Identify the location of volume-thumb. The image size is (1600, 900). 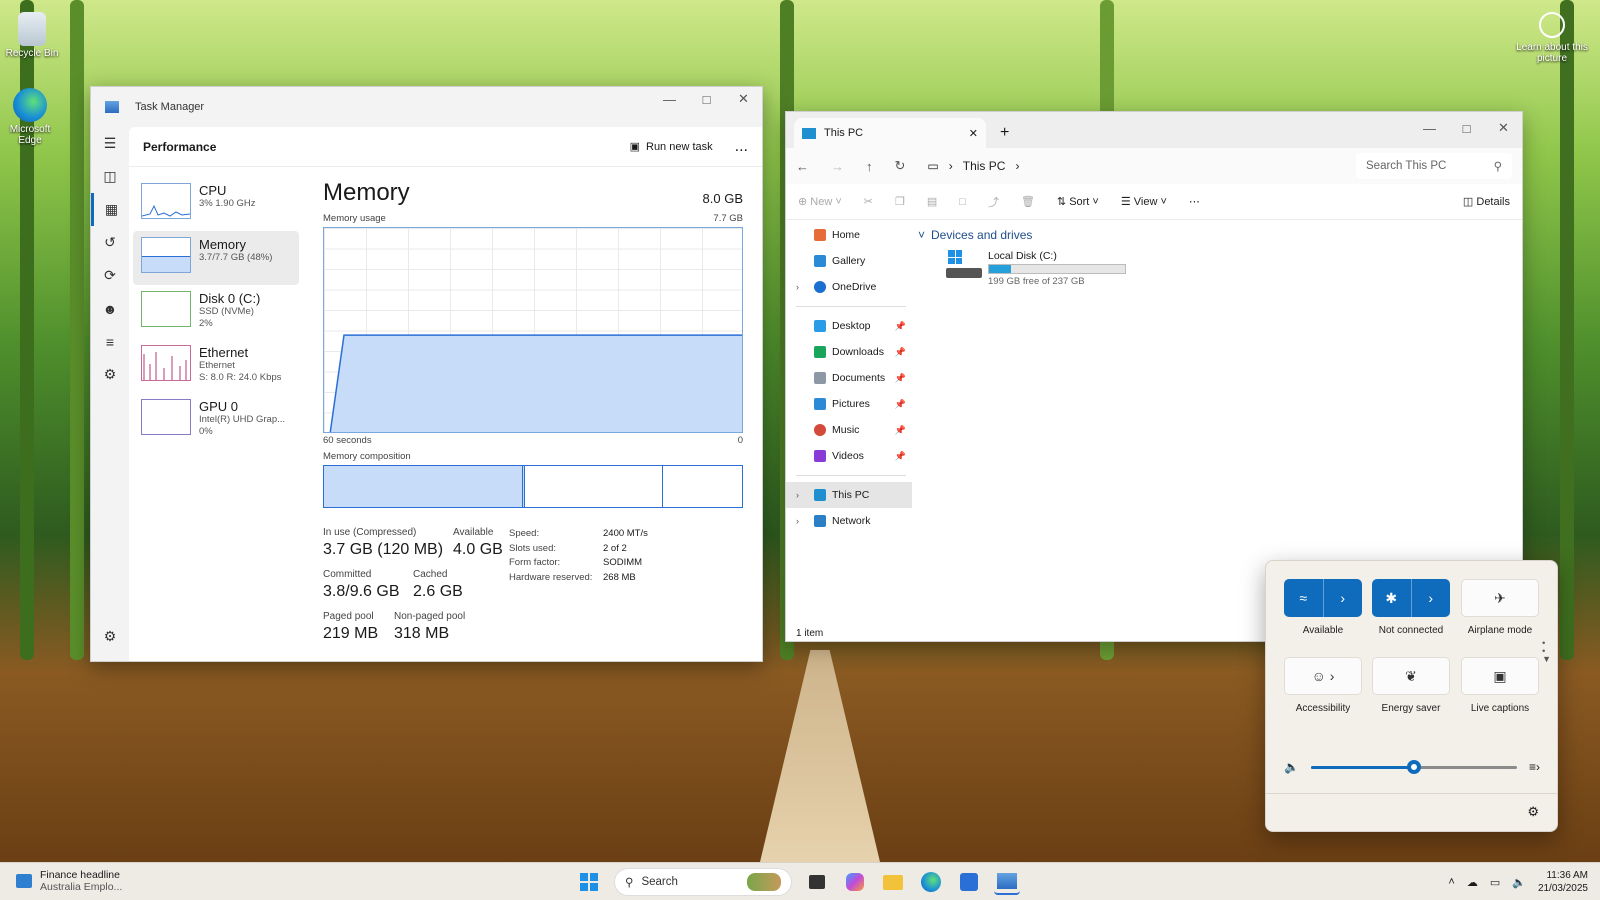
(1413, 766).